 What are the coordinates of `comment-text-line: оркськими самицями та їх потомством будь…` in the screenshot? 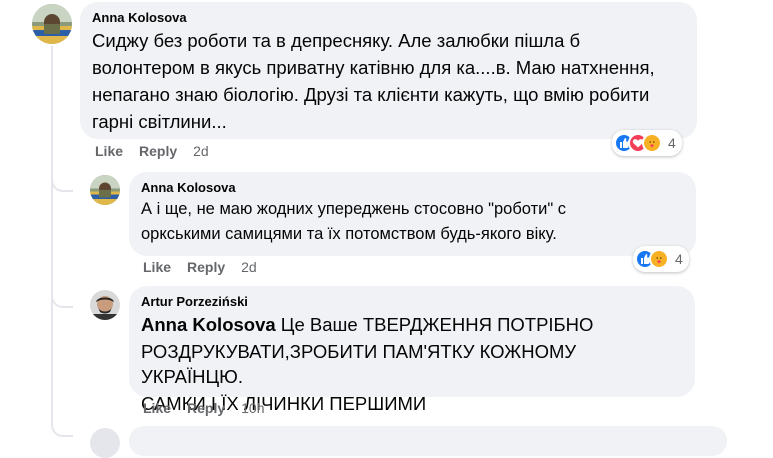 It's located at (349, 234).